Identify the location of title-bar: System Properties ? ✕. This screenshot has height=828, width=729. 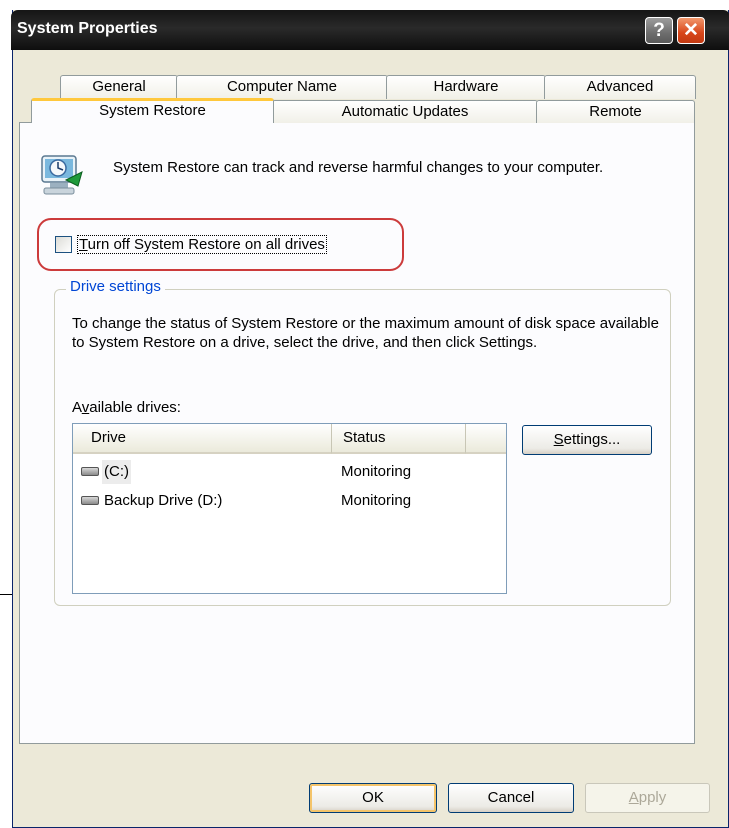
(370, 30).